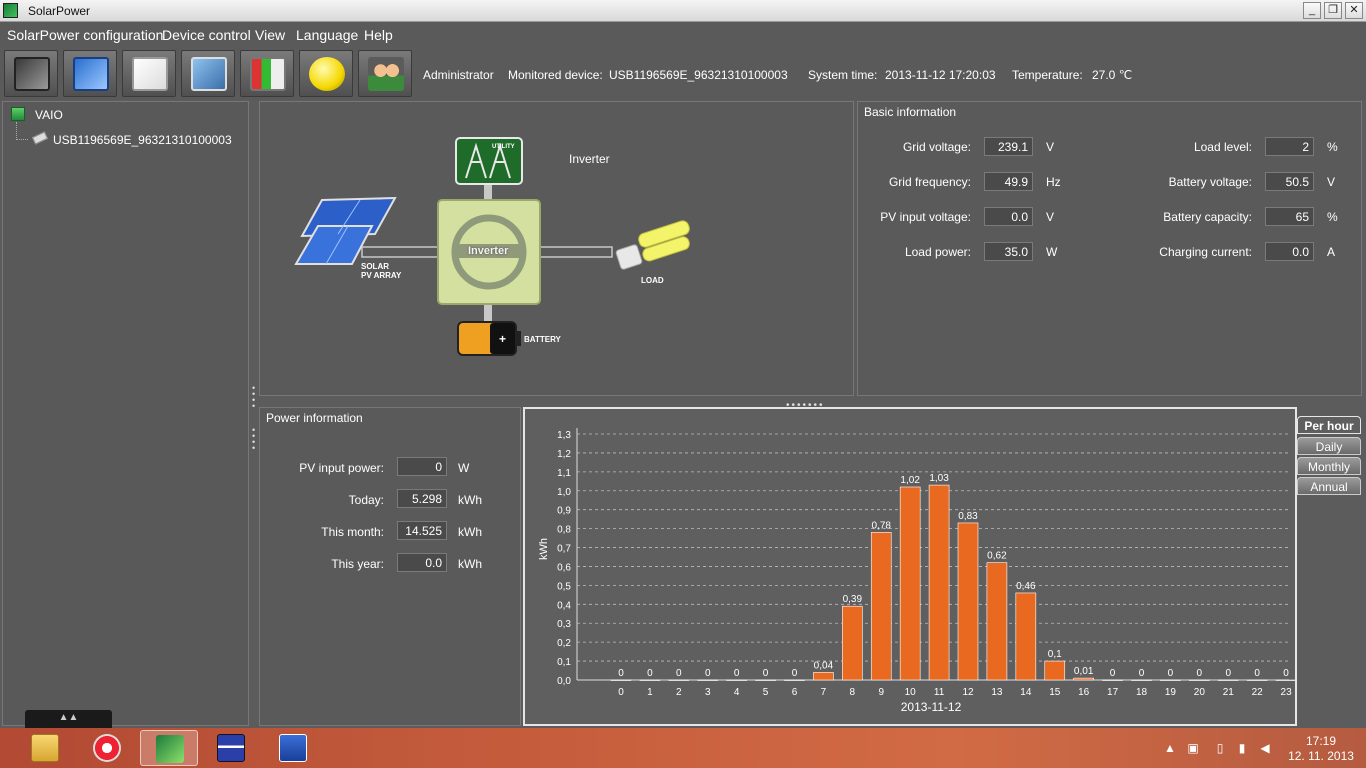  I want to click on x-tick-label: 10, so click(911, 692).